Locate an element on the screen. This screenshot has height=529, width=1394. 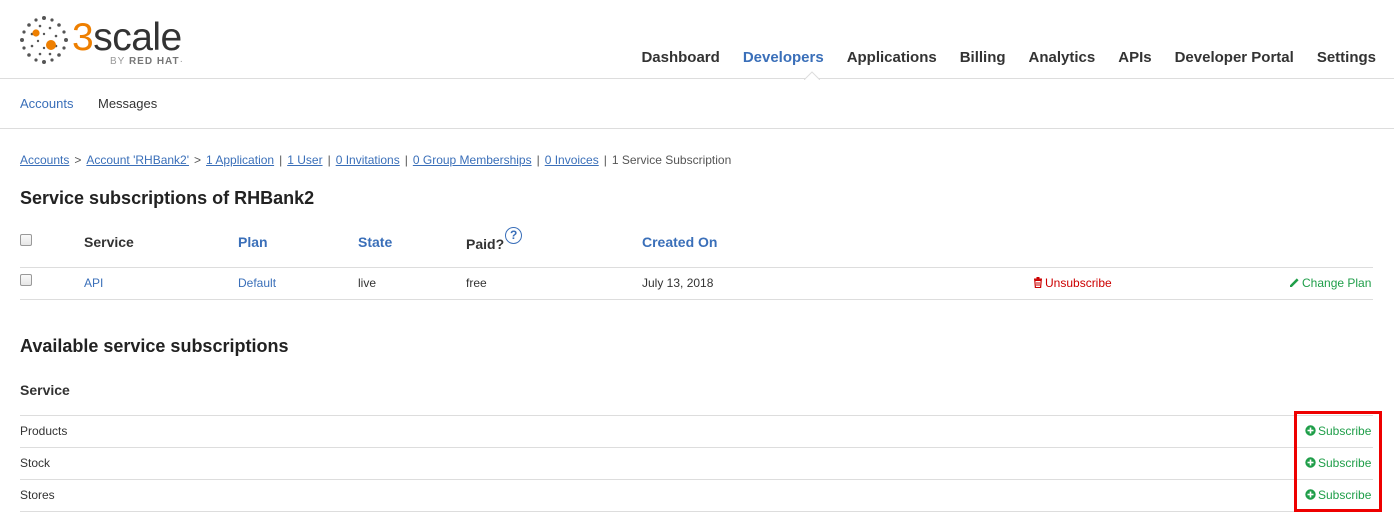
sub-nav: Accounts Messages is located at coordinates (697, 104).